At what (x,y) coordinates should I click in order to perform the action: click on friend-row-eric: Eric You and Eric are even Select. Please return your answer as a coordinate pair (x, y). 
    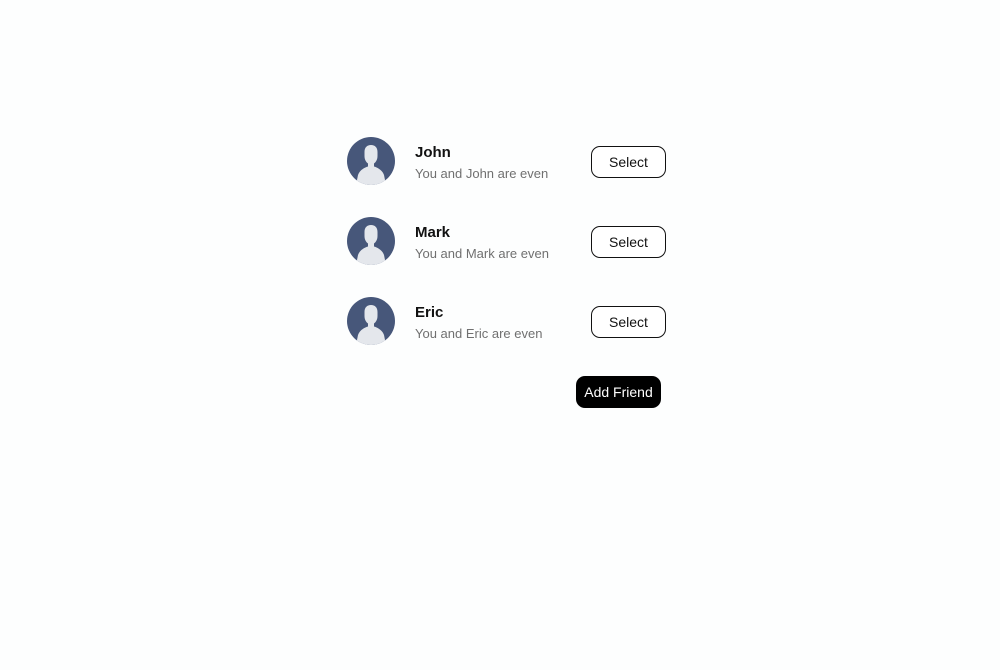
    Looking at the image, I should click on (507, 321).